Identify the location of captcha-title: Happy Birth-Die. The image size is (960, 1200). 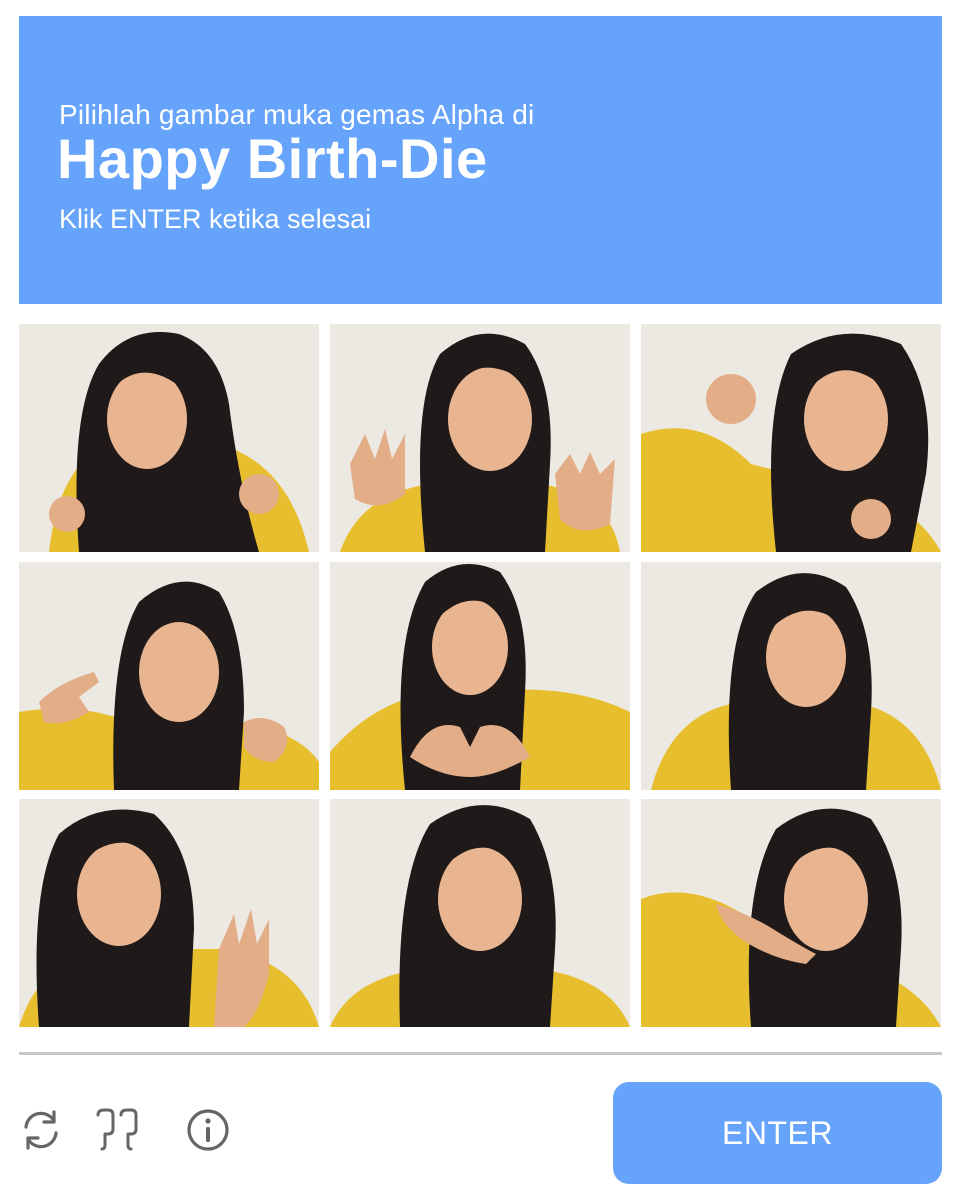
(272, 158).